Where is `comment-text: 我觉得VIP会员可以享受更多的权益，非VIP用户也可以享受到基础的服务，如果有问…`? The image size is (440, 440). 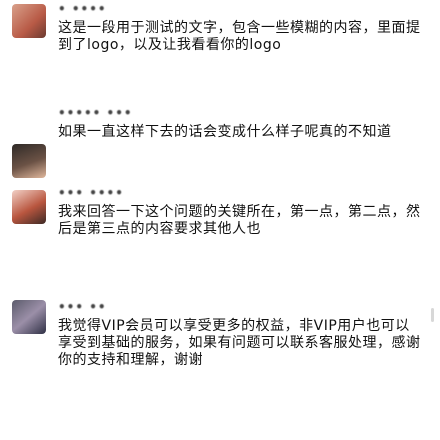 comment-text: 我觉得VIP会员可以享受更多的权益，非VIP用户也可以享受到基础的服务，如果有问… is located at coordinates (239, 343).